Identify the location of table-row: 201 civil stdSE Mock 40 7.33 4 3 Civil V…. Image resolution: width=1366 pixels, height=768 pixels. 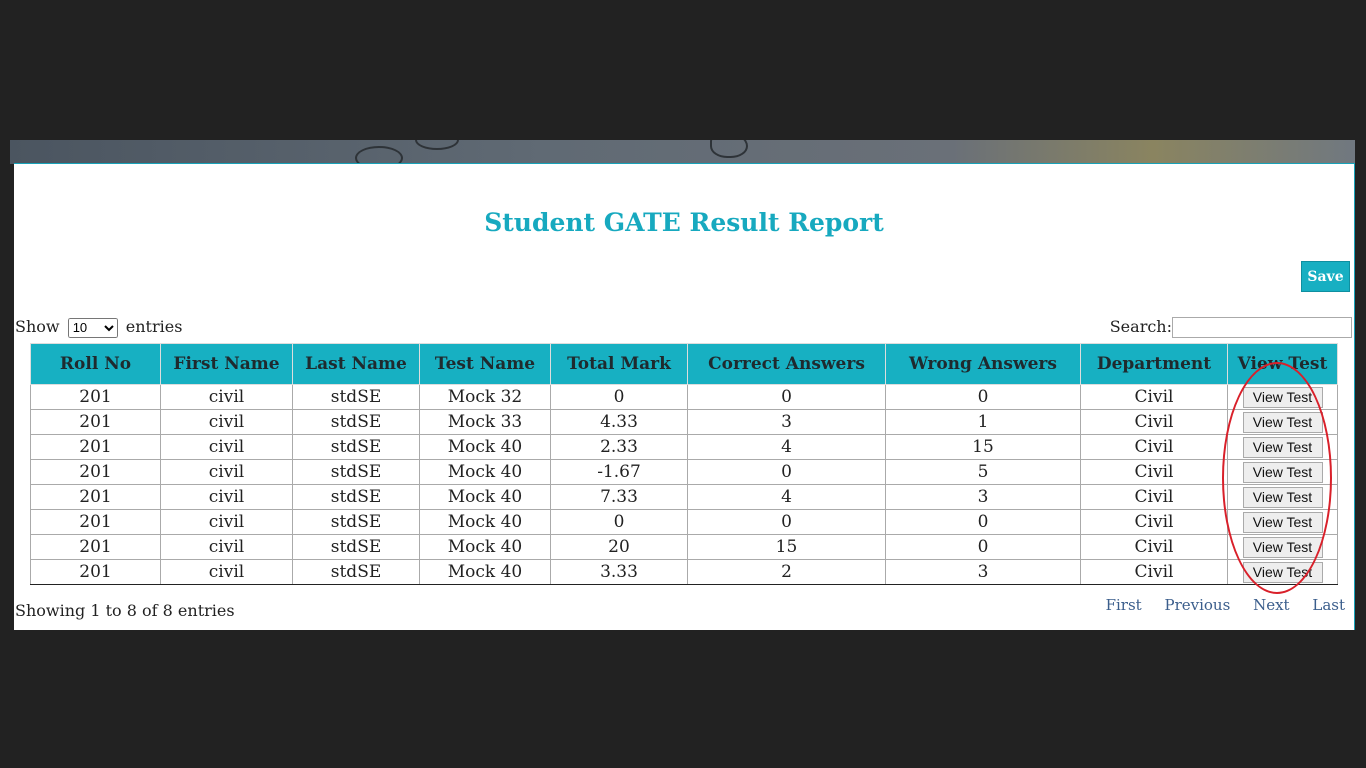
(684, 497).